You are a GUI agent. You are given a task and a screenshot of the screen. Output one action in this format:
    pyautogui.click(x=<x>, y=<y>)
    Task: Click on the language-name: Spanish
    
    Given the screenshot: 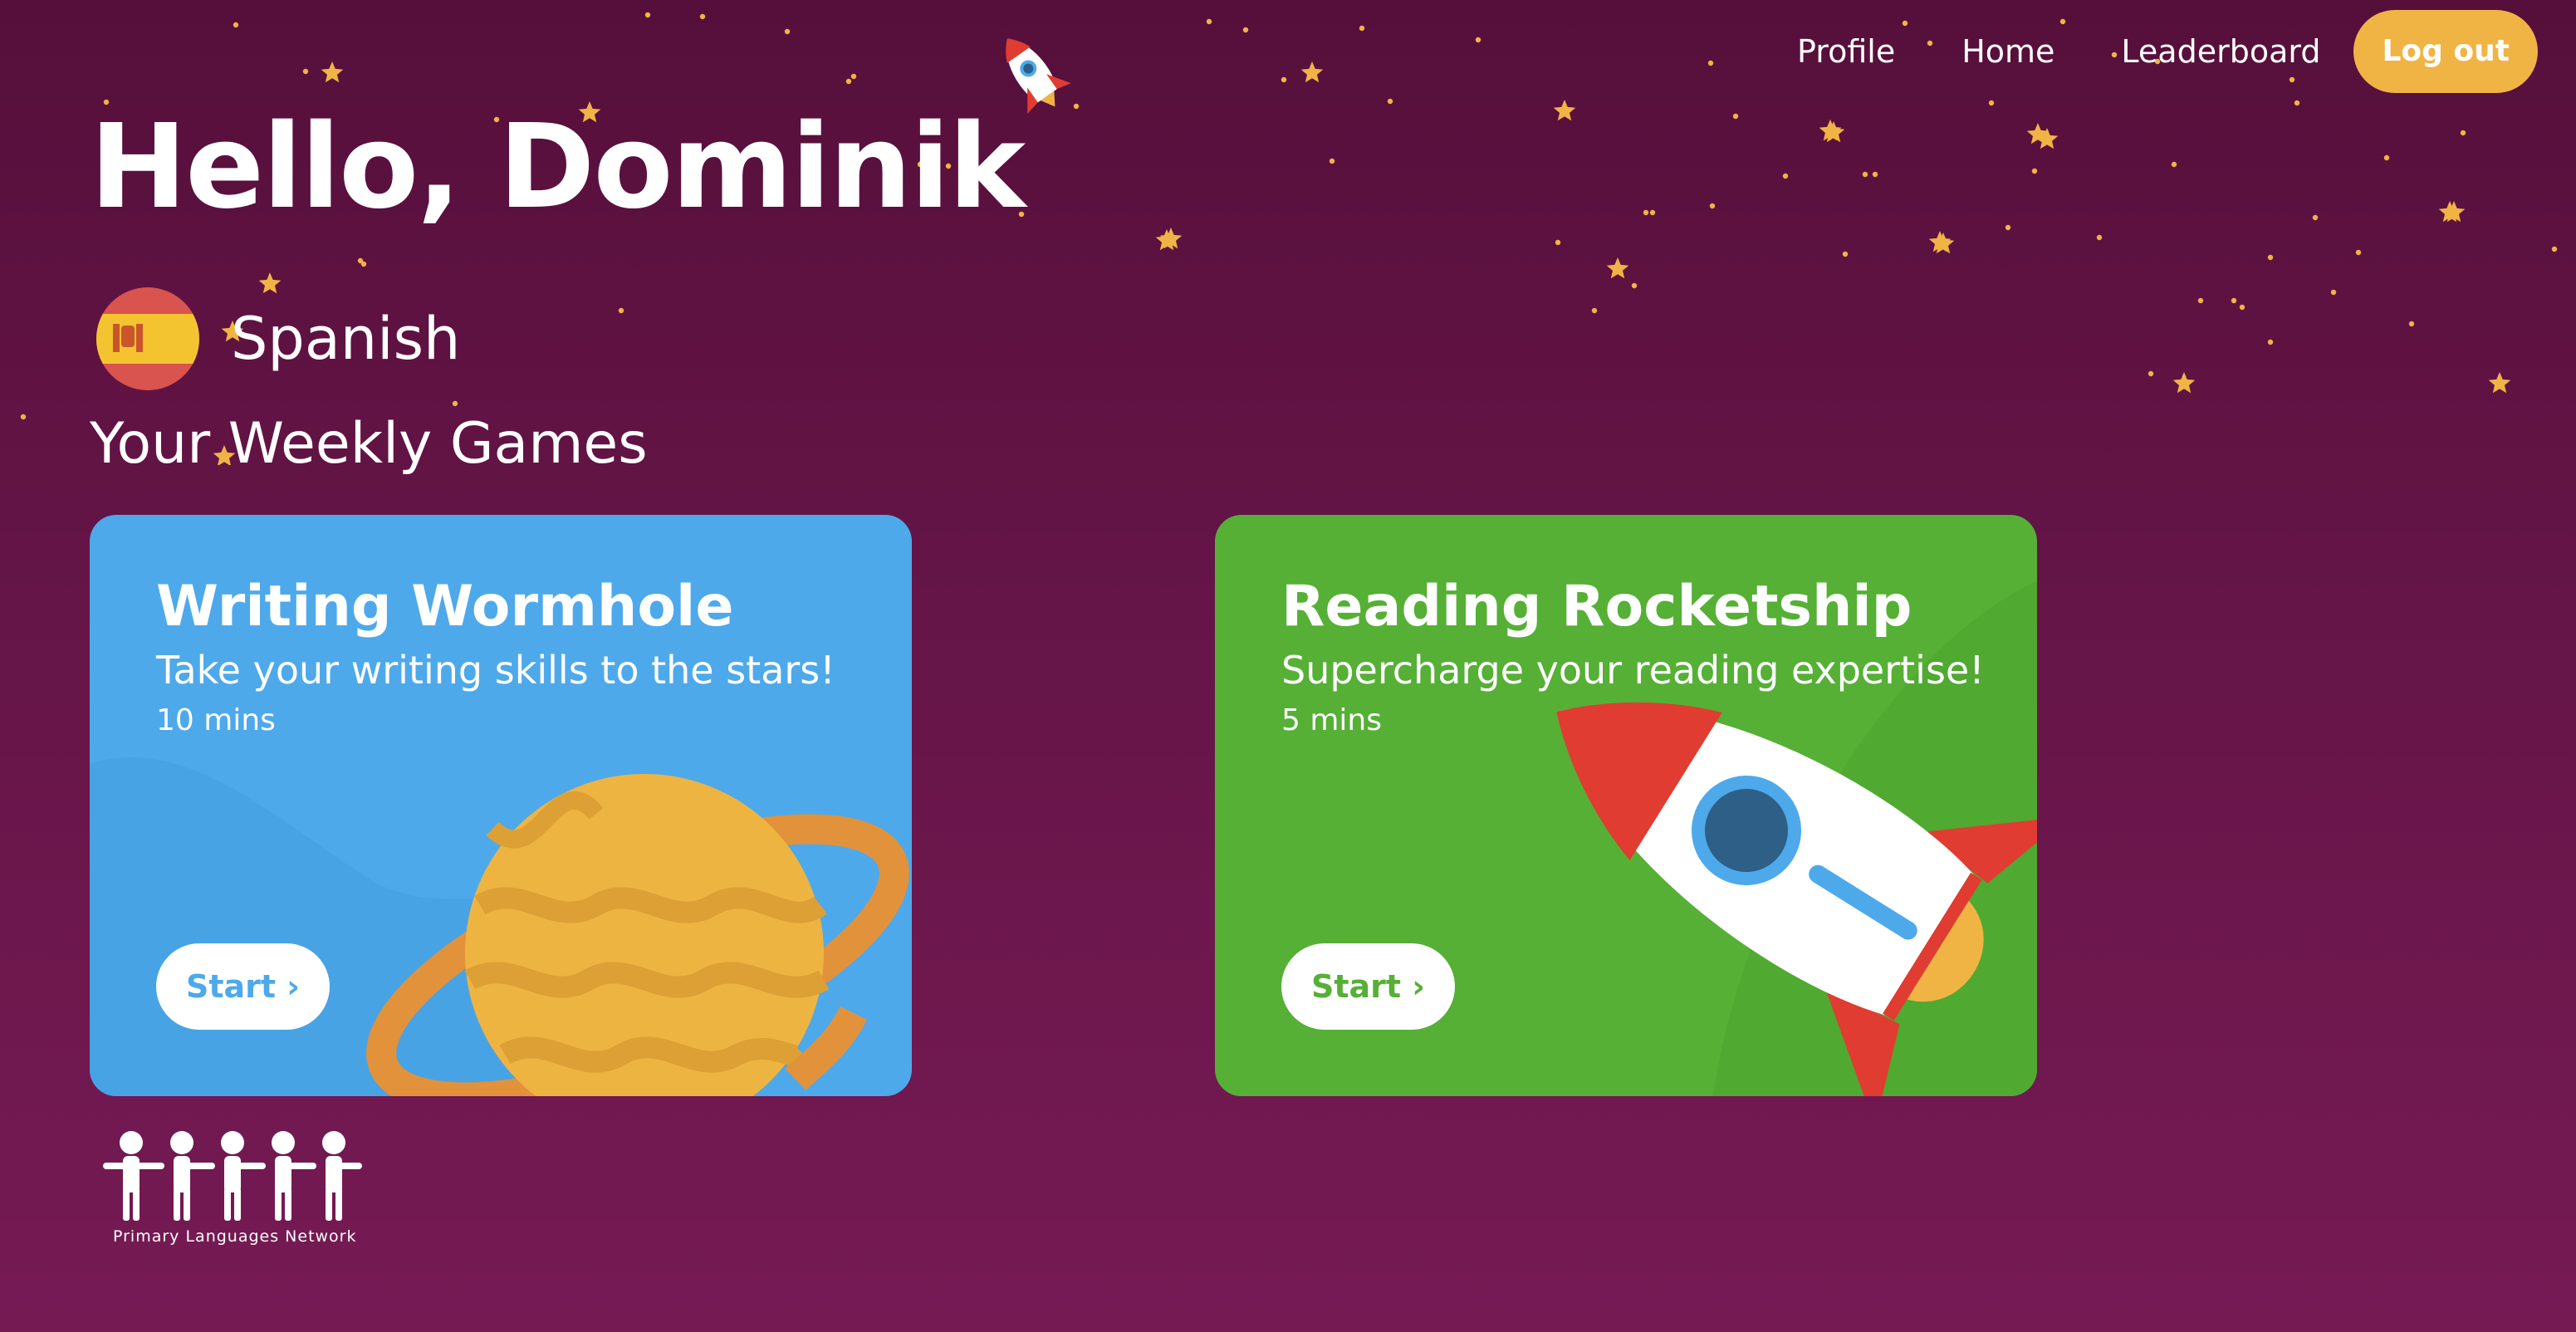 What is the action you would take?
    pyautogui.click(x=346, y=339)
    